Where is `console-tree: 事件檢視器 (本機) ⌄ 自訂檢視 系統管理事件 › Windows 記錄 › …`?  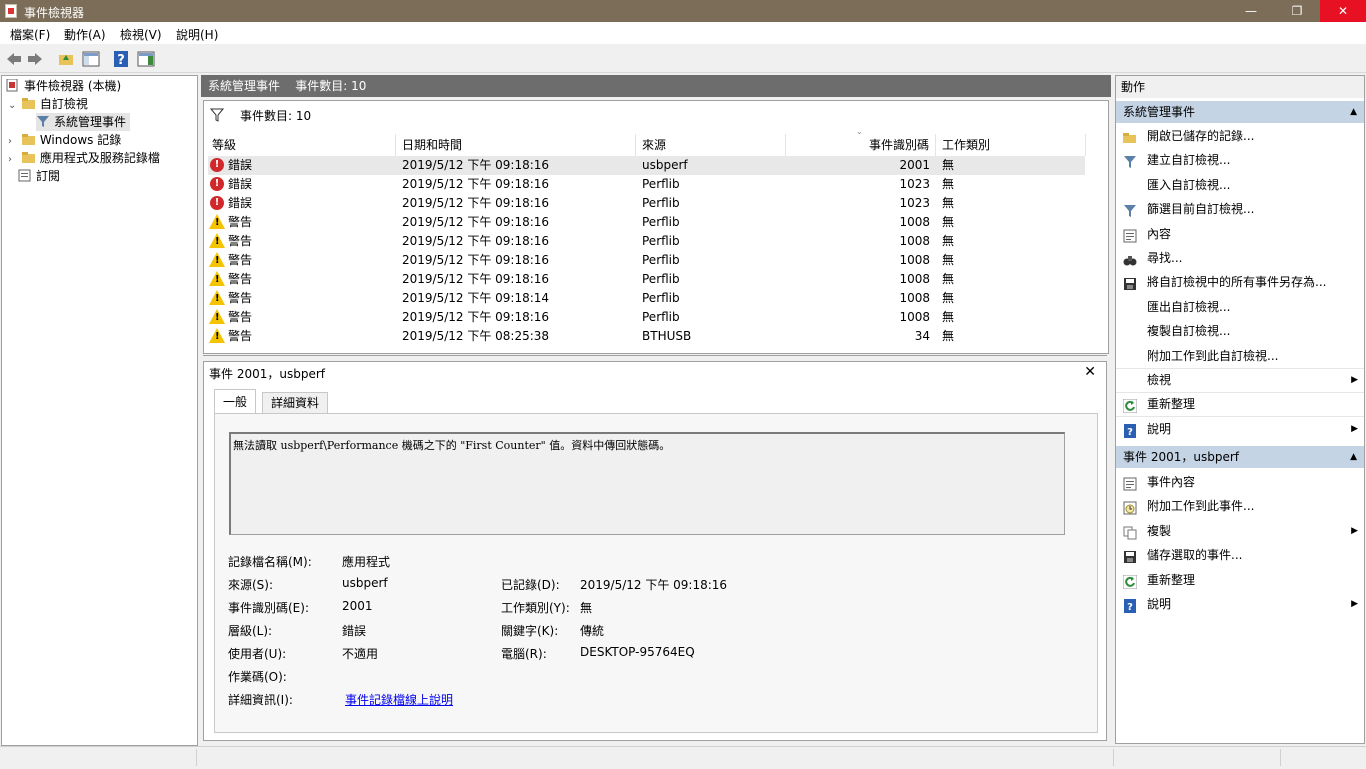
console-tree: 事件檢視器 (本機) ⌄ 自訂檢視 系統管理事件 › Windows 記錄 › … is located at coordinates (99, 410).